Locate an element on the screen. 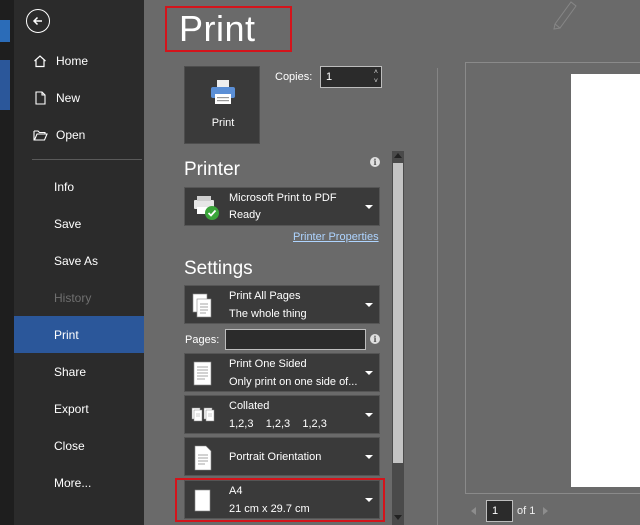  window-accent-strip is located at coordinates (5, 85).